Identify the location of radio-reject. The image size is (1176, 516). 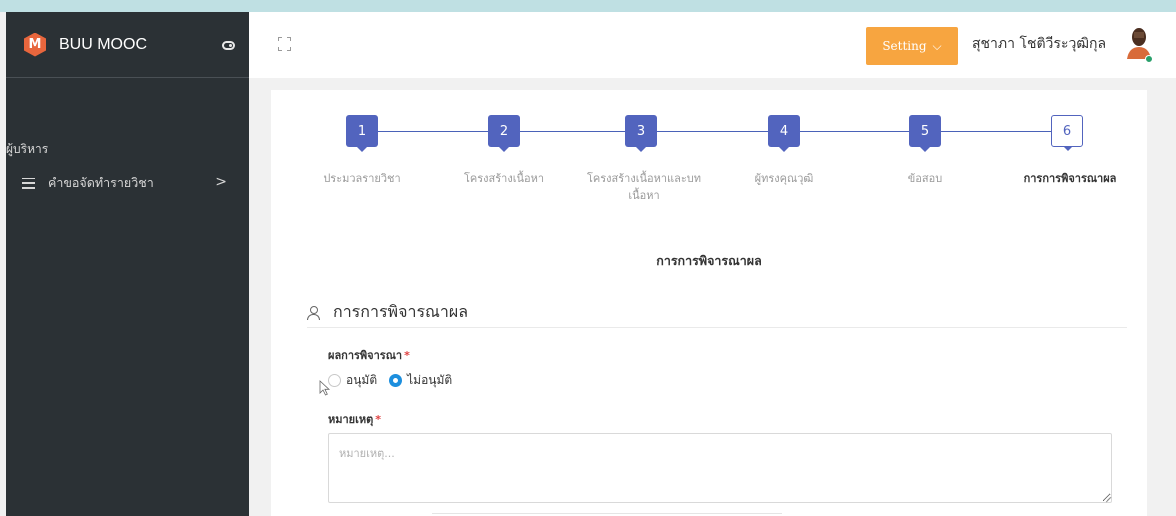
(396, 380).